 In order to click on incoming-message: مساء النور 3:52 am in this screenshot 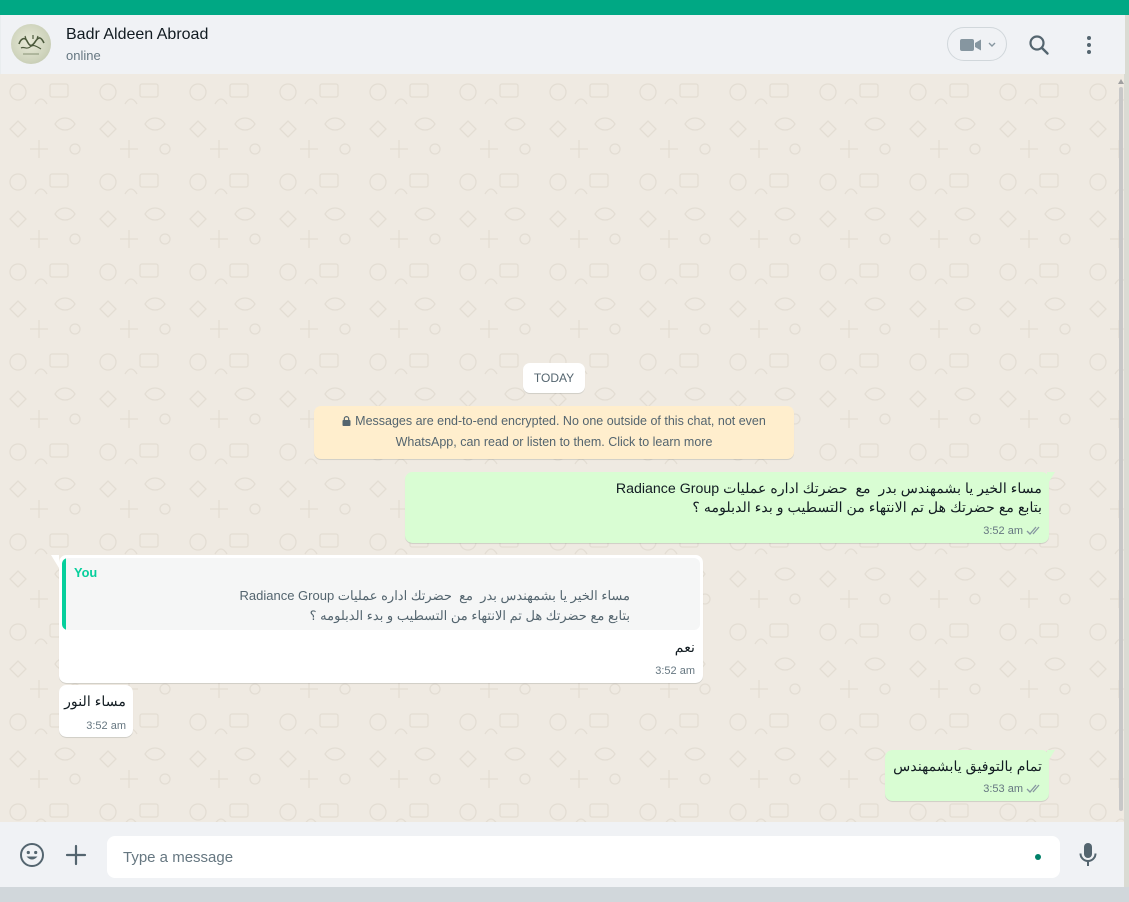, I will do `click(96, 711)`.